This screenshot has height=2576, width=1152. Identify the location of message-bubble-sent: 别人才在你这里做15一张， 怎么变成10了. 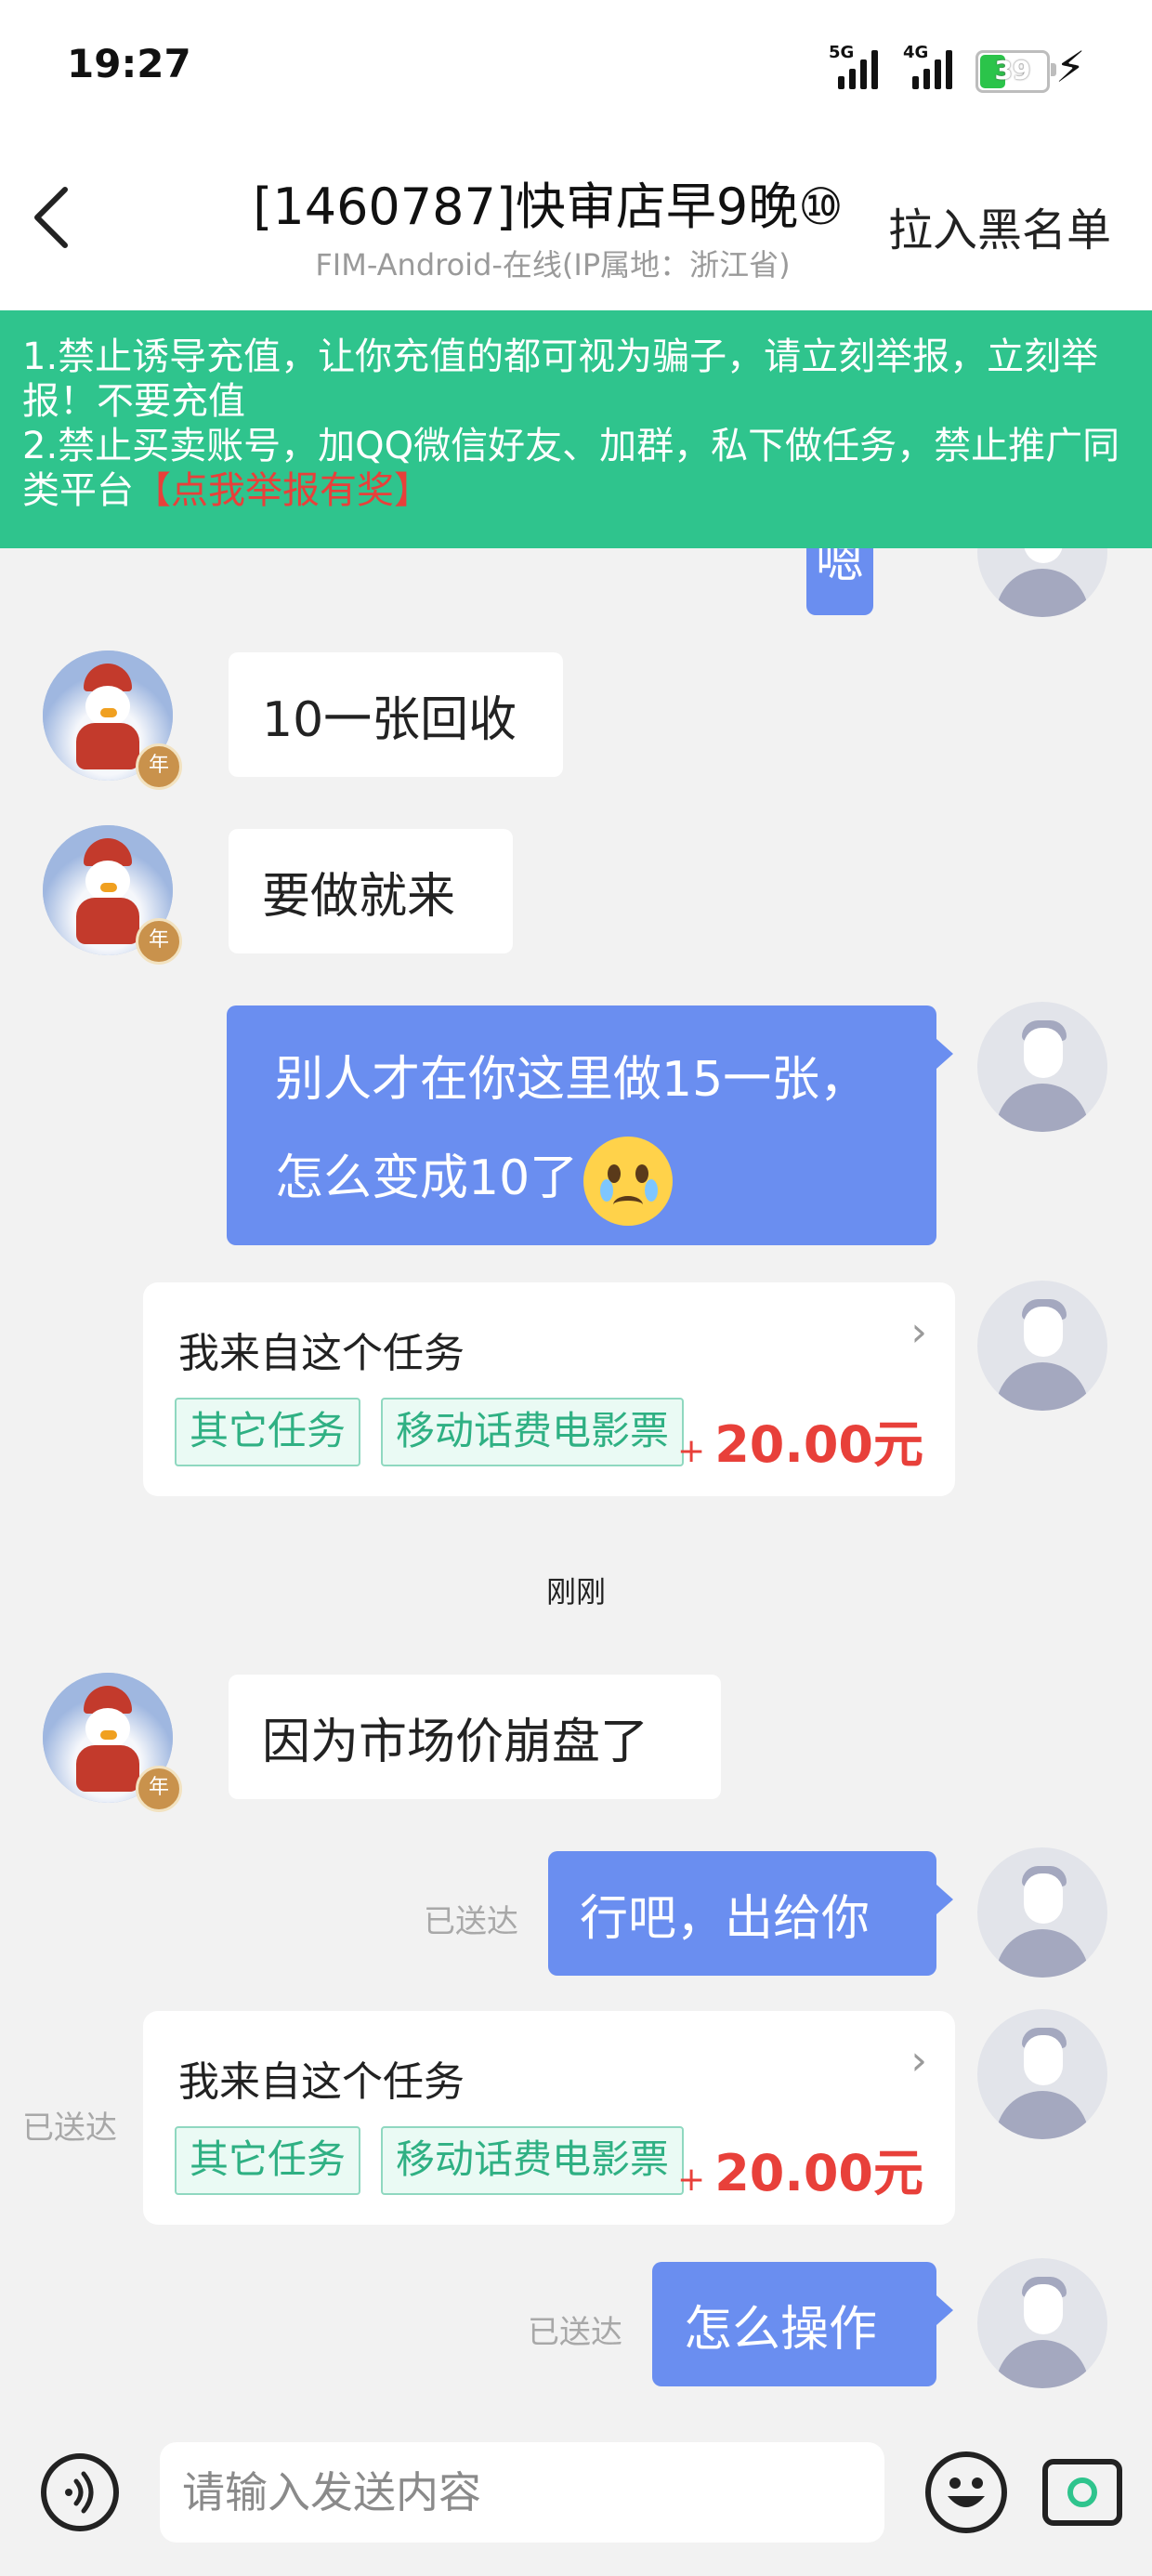
(590, 1125).